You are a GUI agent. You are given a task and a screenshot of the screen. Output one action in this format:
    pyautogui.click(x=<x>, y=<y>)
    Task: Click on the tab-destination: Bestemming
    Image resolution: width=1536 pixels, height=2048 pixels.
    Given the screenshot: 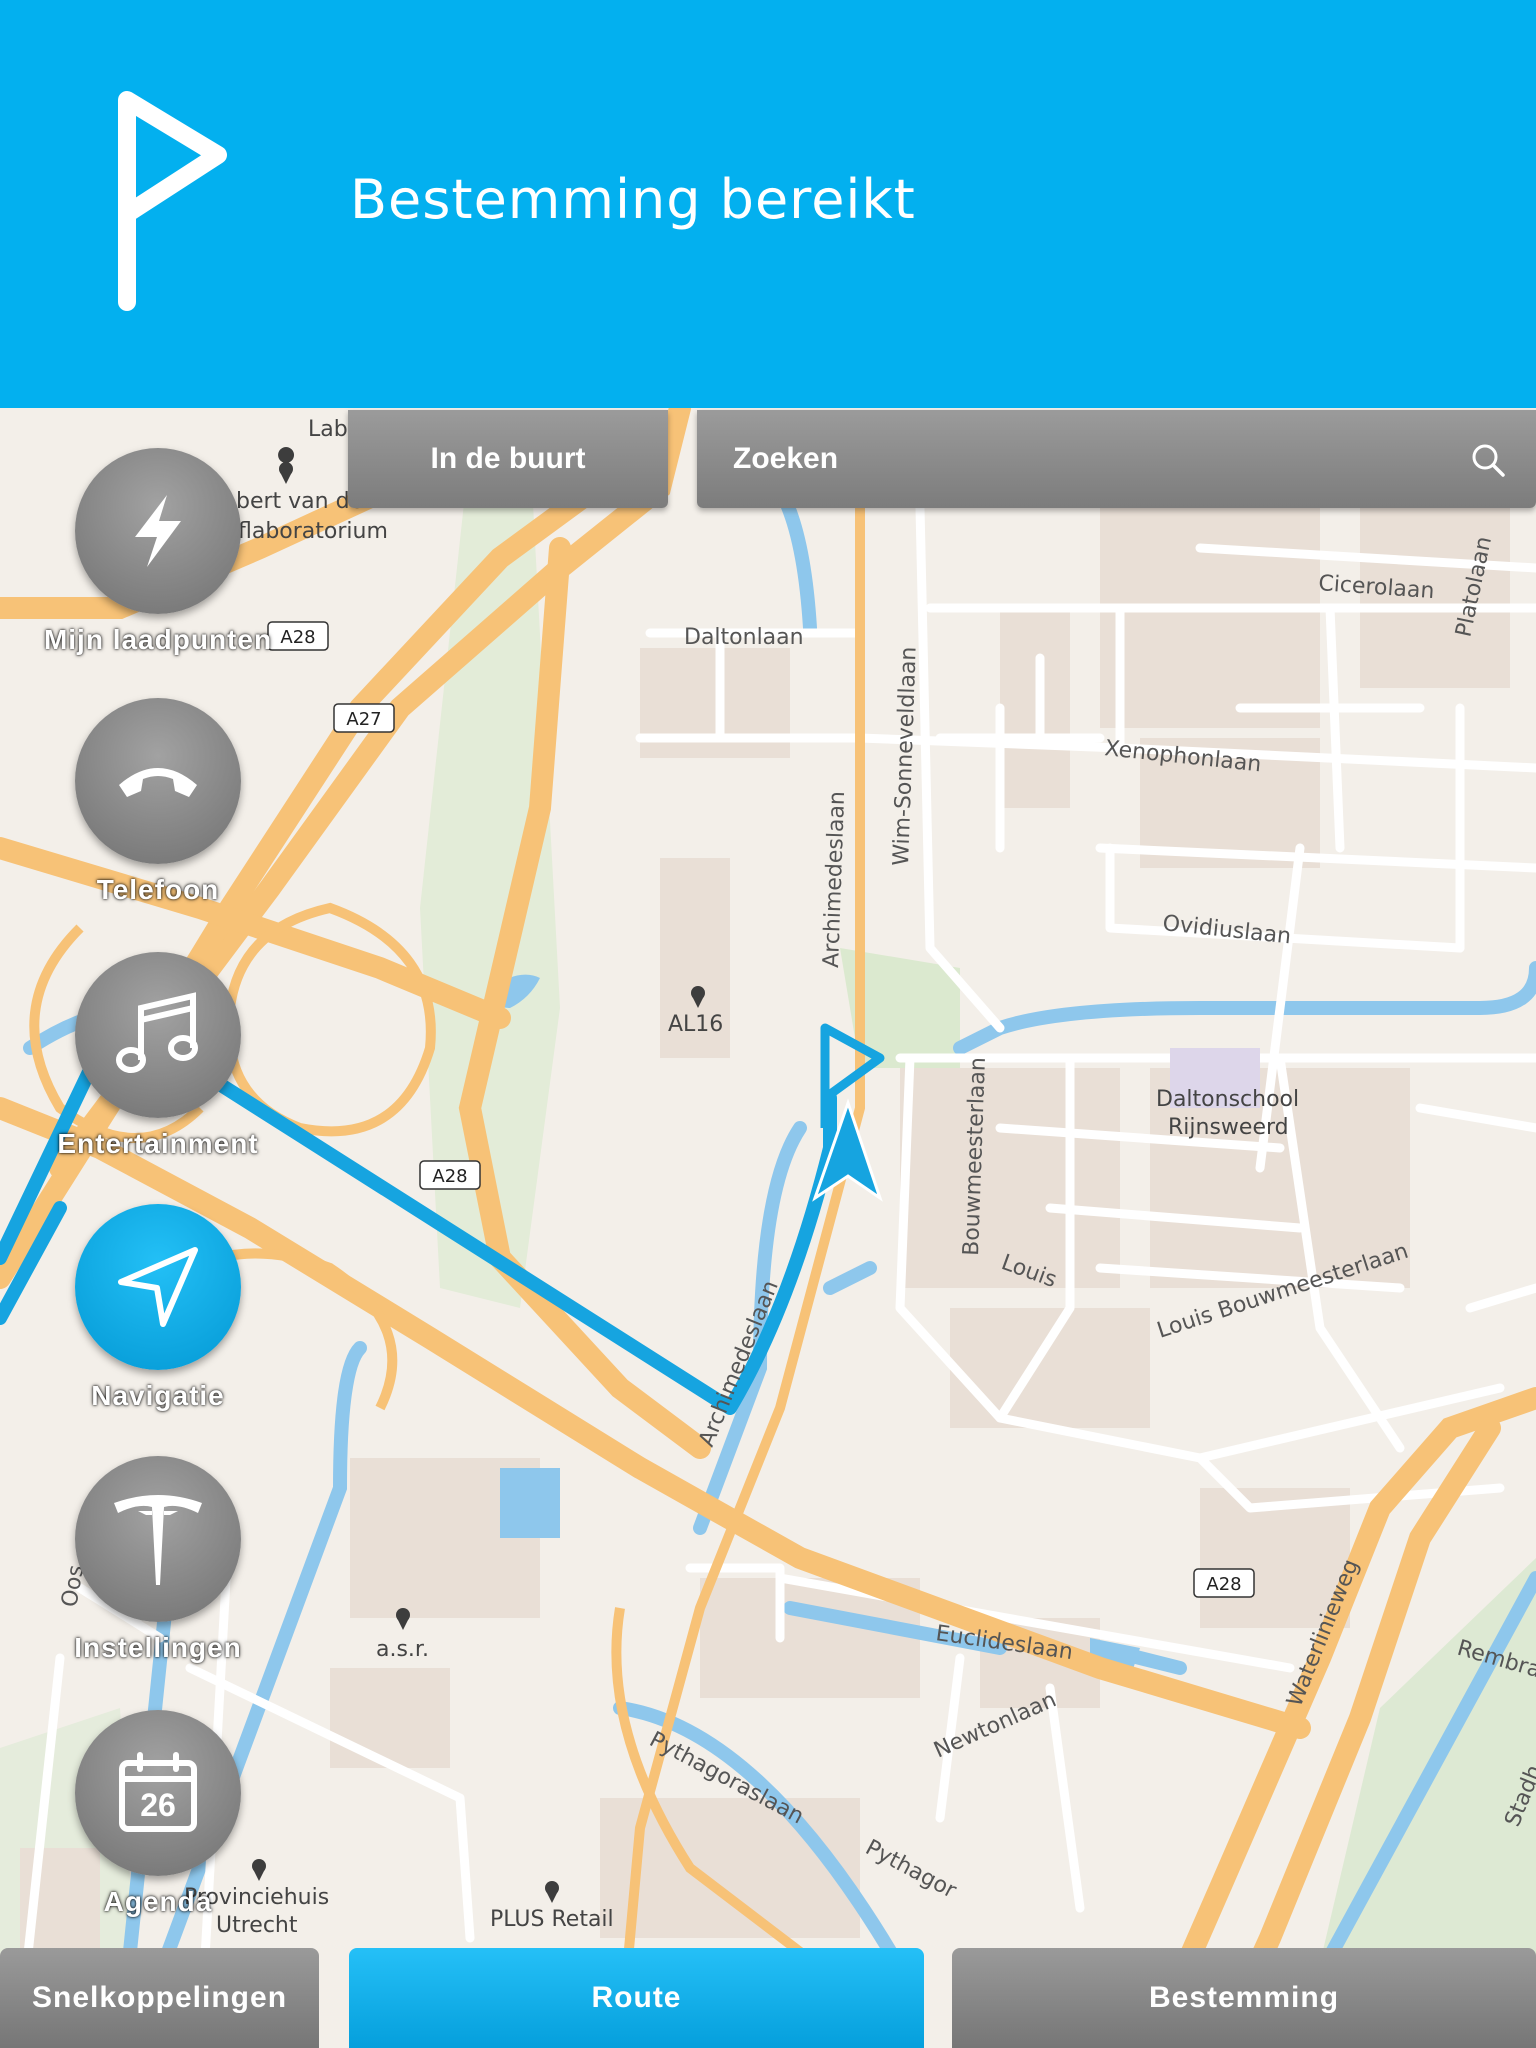 What is the action you would take?
    pyautogui.click(x=1244, y=1998)
    